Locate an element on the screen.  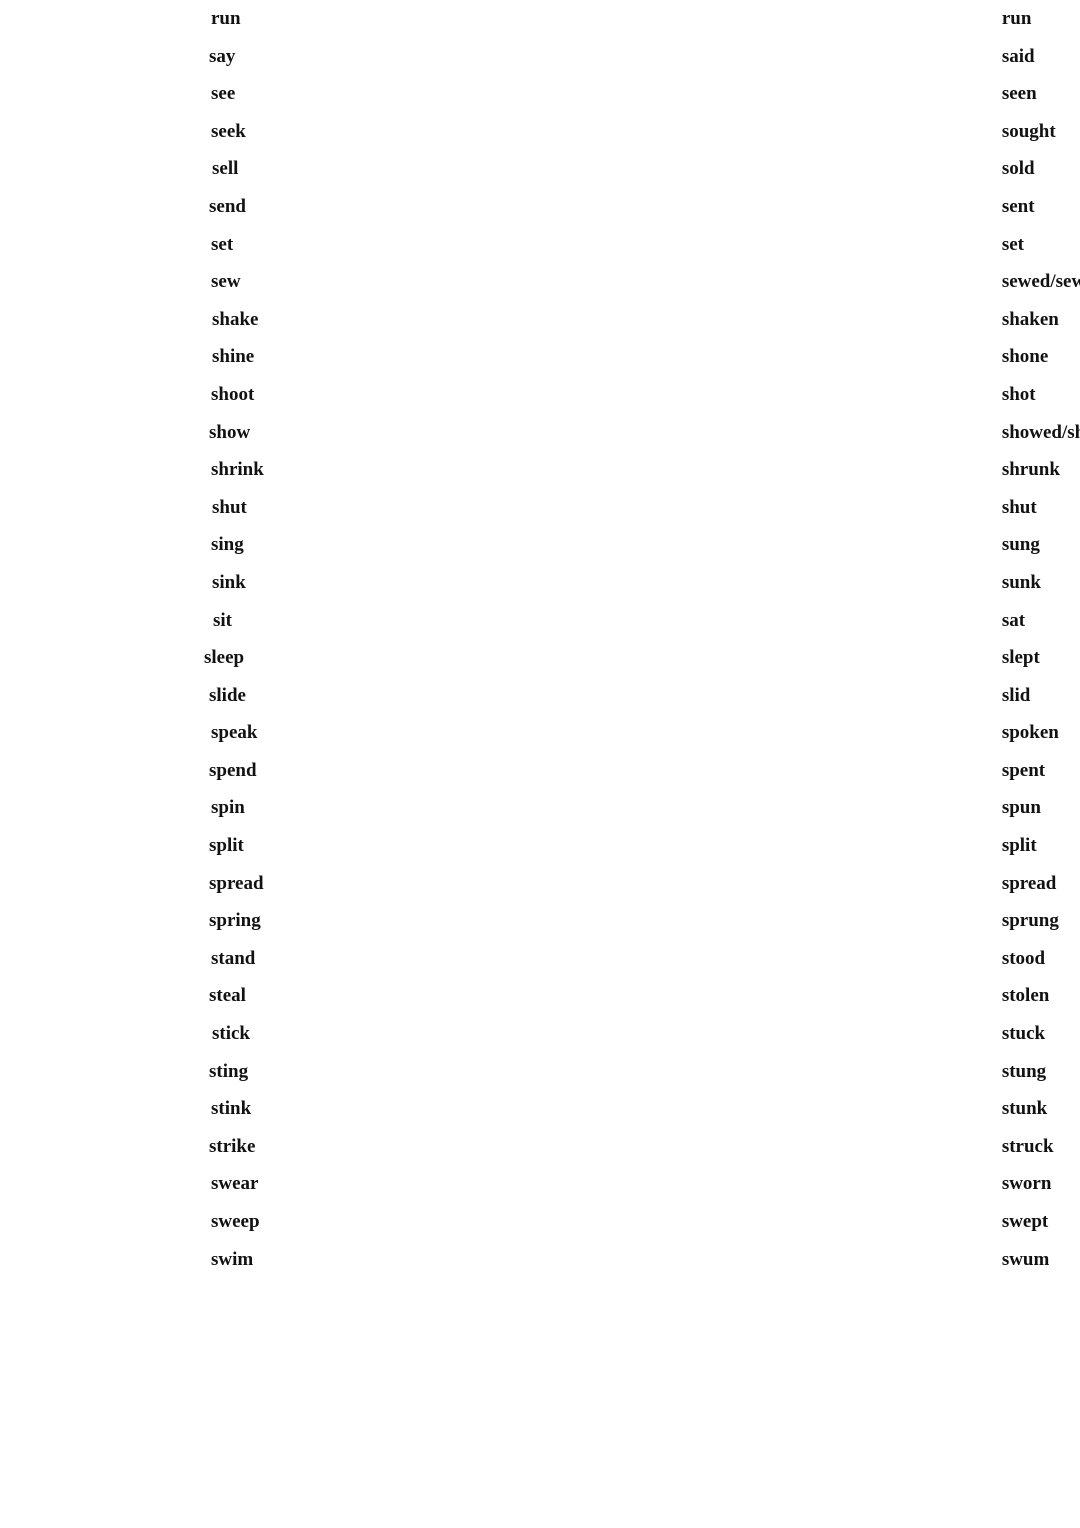
verb-past-participle: spoken is located at coordinates (1030, 733).